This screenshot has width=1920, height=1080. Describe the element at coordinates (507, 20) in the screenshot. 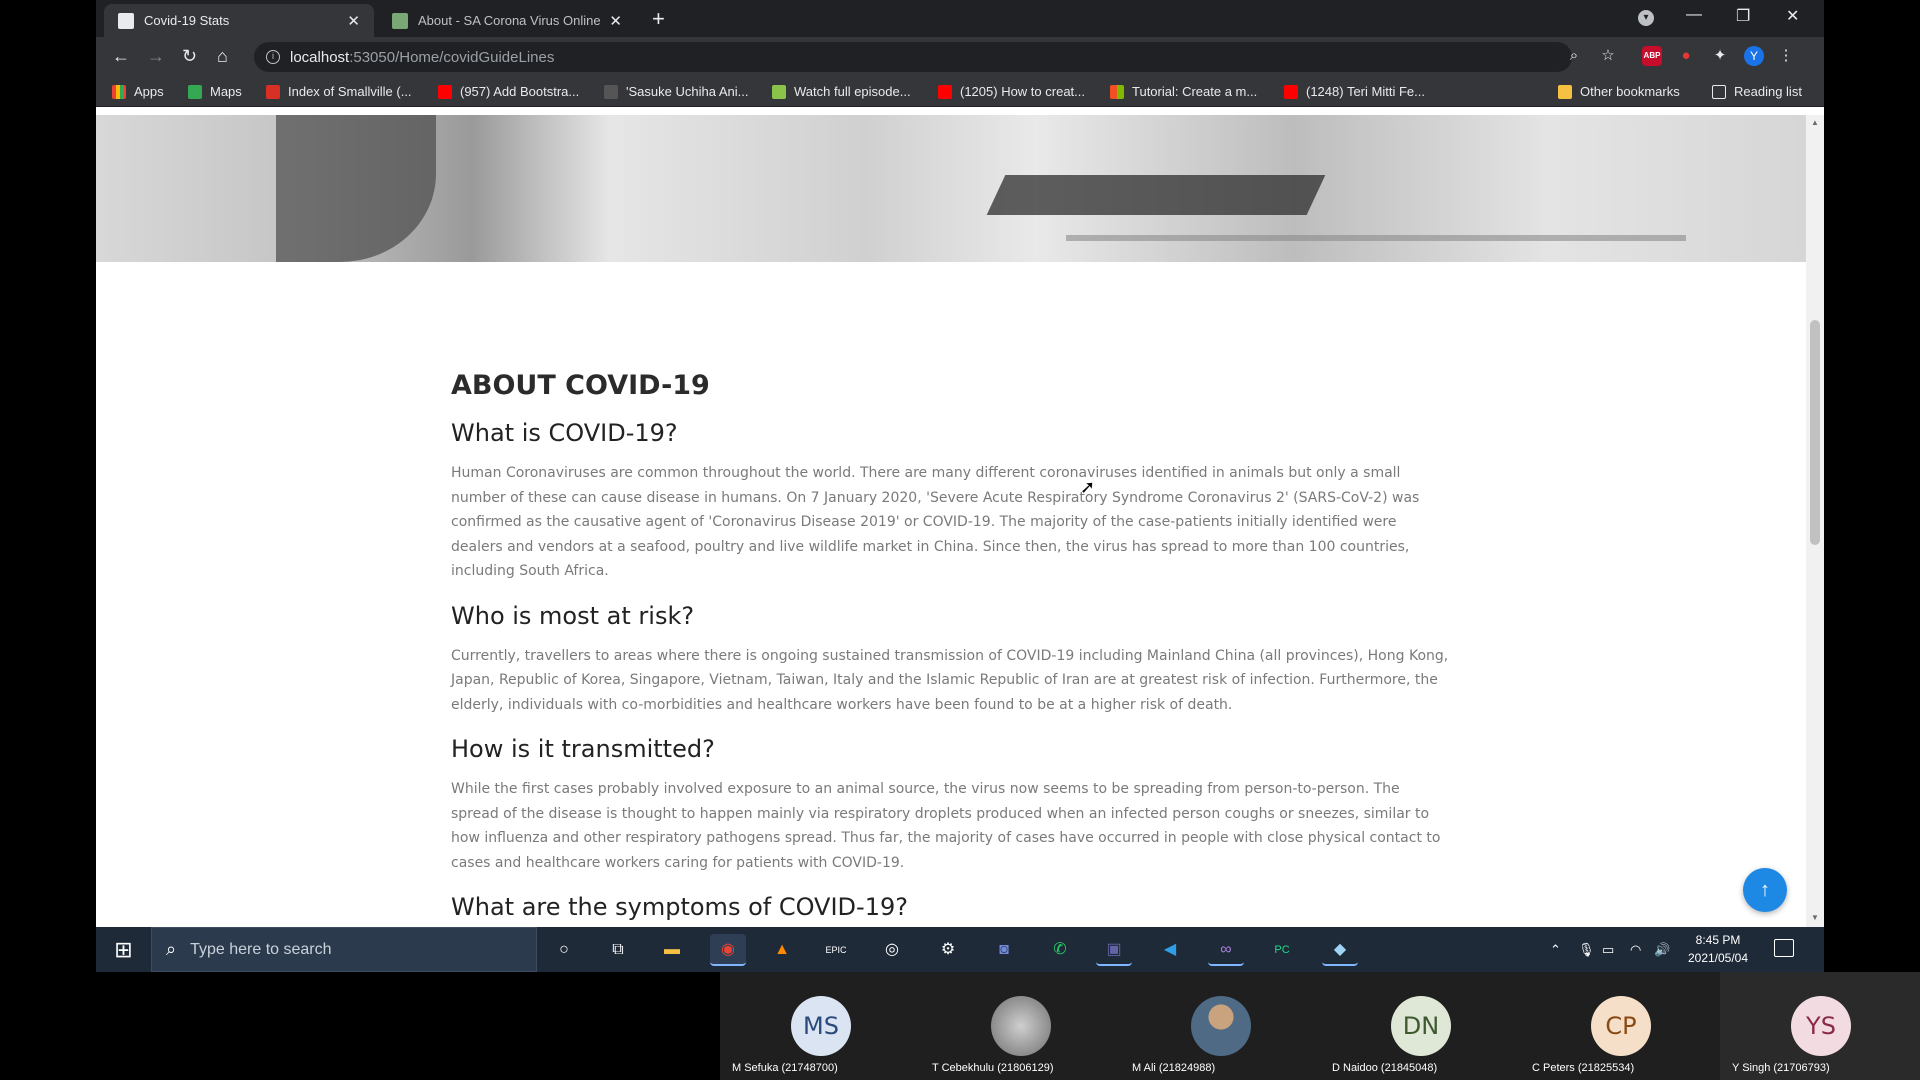

I see `tab-about-sa-corona: About - SA Corona Virus Online ✕` at that location.